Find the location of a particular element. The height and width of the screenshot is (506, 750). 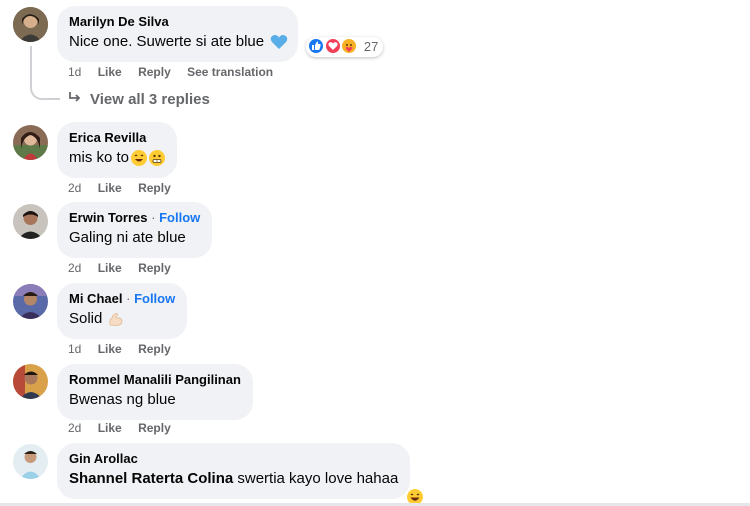

thread-line-curve is located at coordinates (45, 93).